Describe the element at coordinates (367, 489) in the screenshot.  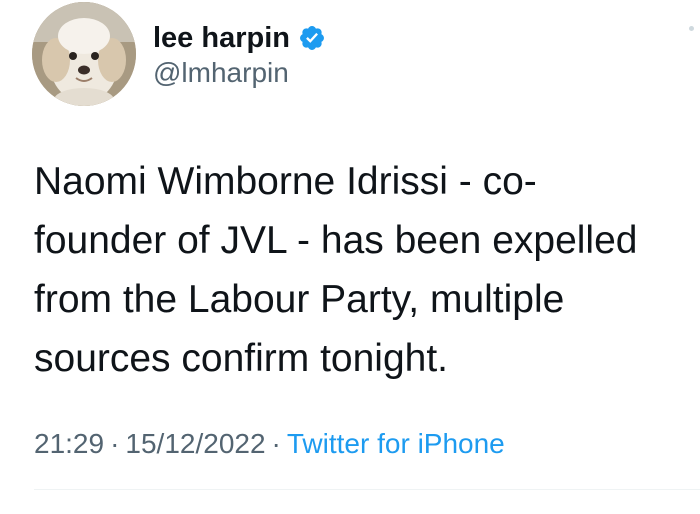
I see `divider` at that location.